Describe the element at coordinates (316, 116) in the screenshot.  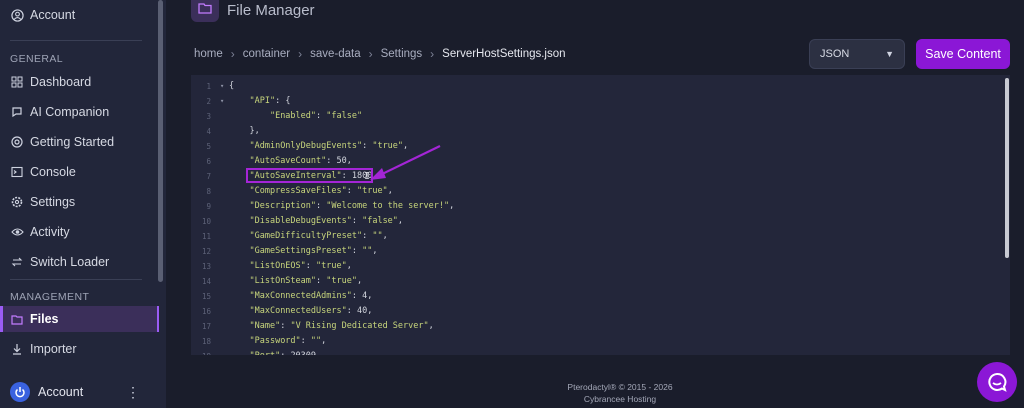
I see `code-text: "Enabled": "false"` at that location.